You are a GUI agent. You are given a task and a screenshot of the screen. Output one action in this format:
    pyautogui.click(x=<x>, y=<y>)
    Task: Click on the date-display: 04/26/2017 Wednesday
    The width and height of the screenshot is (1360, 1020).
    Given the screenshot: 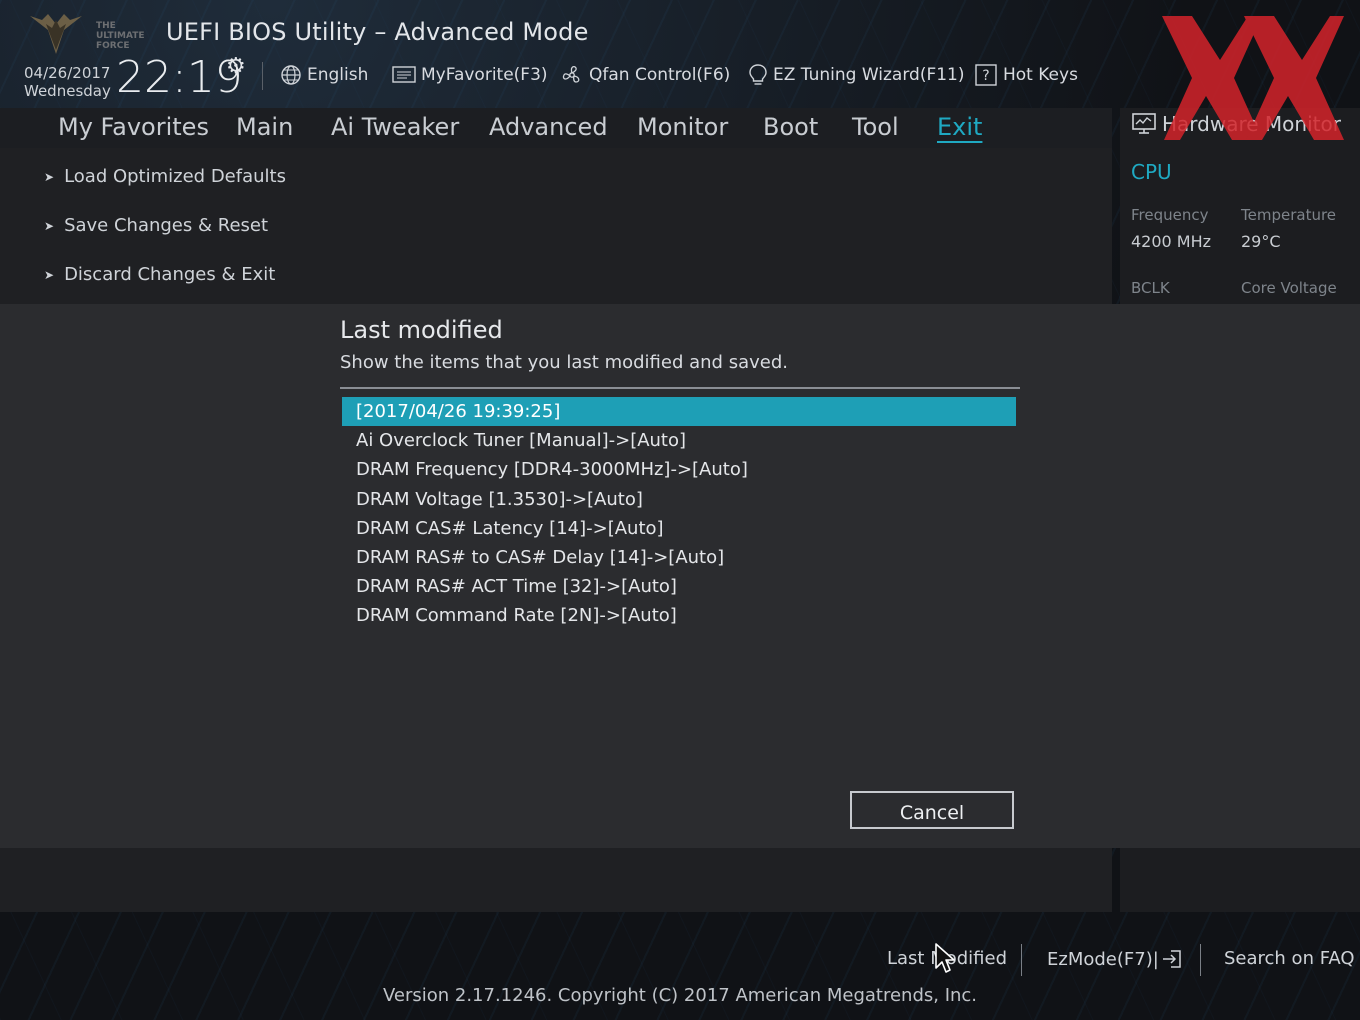 What is the action you would take?
    pyautogui.click(x=67, y=82)
    